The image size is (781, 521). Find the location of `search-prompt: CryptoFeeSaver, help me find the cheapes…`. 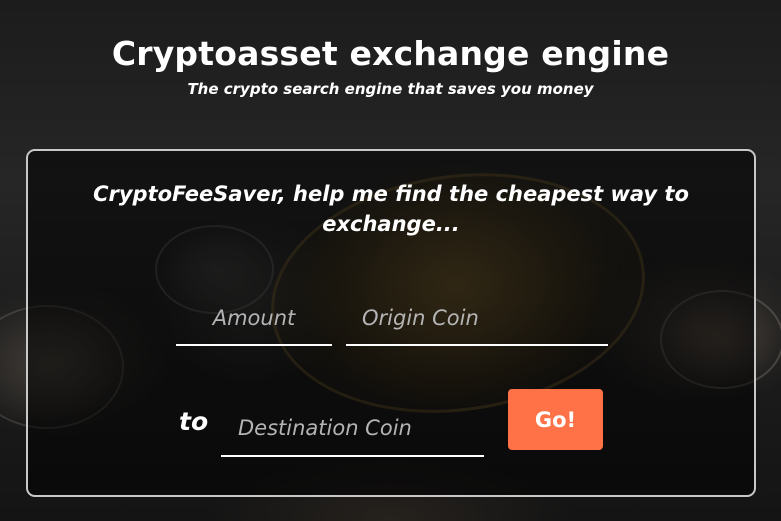

search-prompt: CryptoFeeSaver, help me find the cheapes… is located at coordinates (391, 209).